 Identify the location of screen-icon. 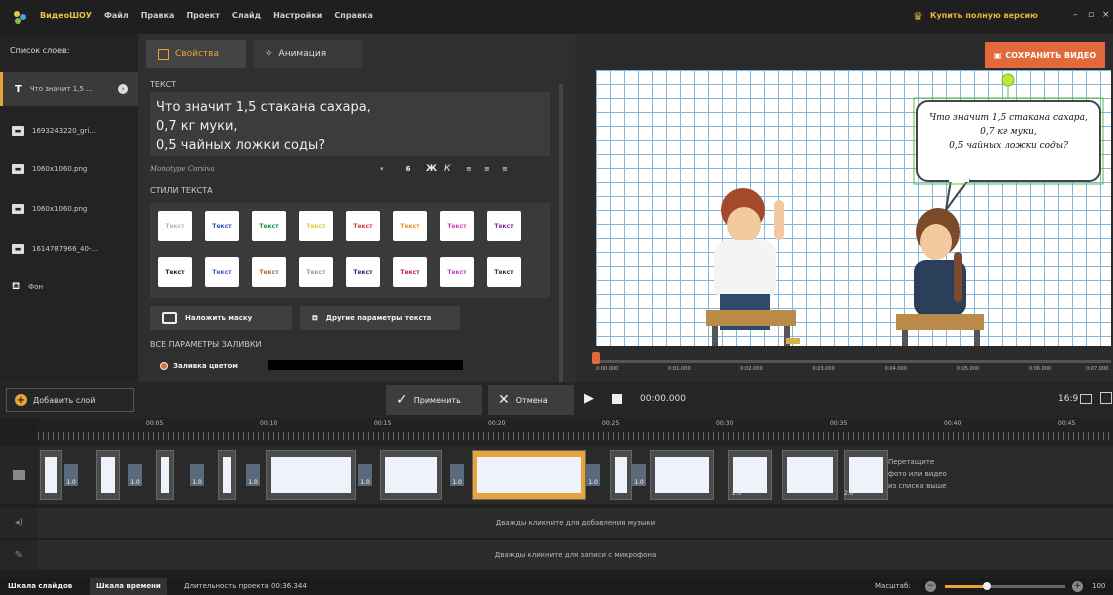
(1086, 399).